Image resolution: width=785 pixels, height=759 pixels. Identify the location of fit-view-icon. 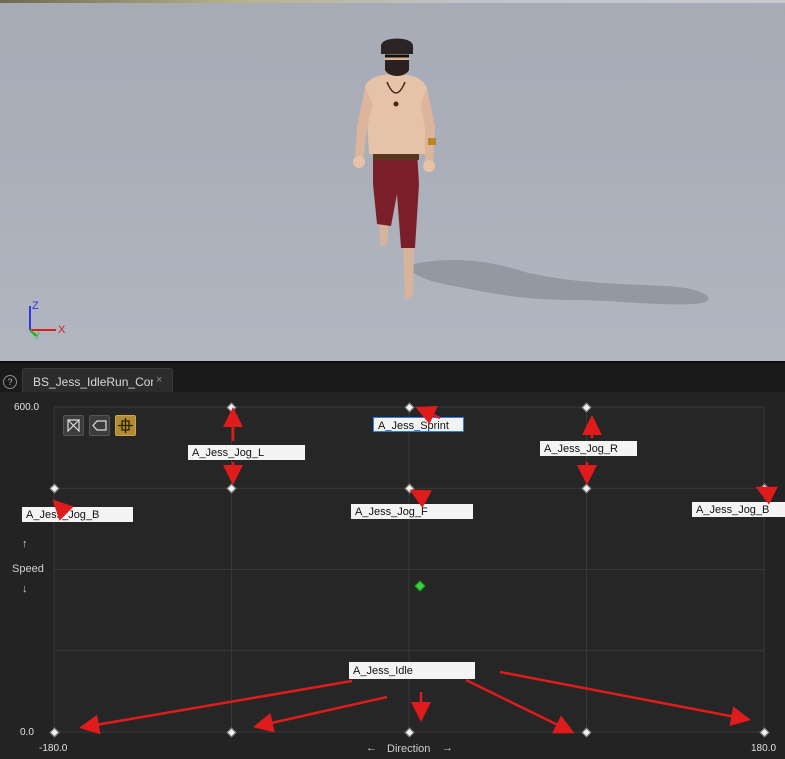
(125, 425).